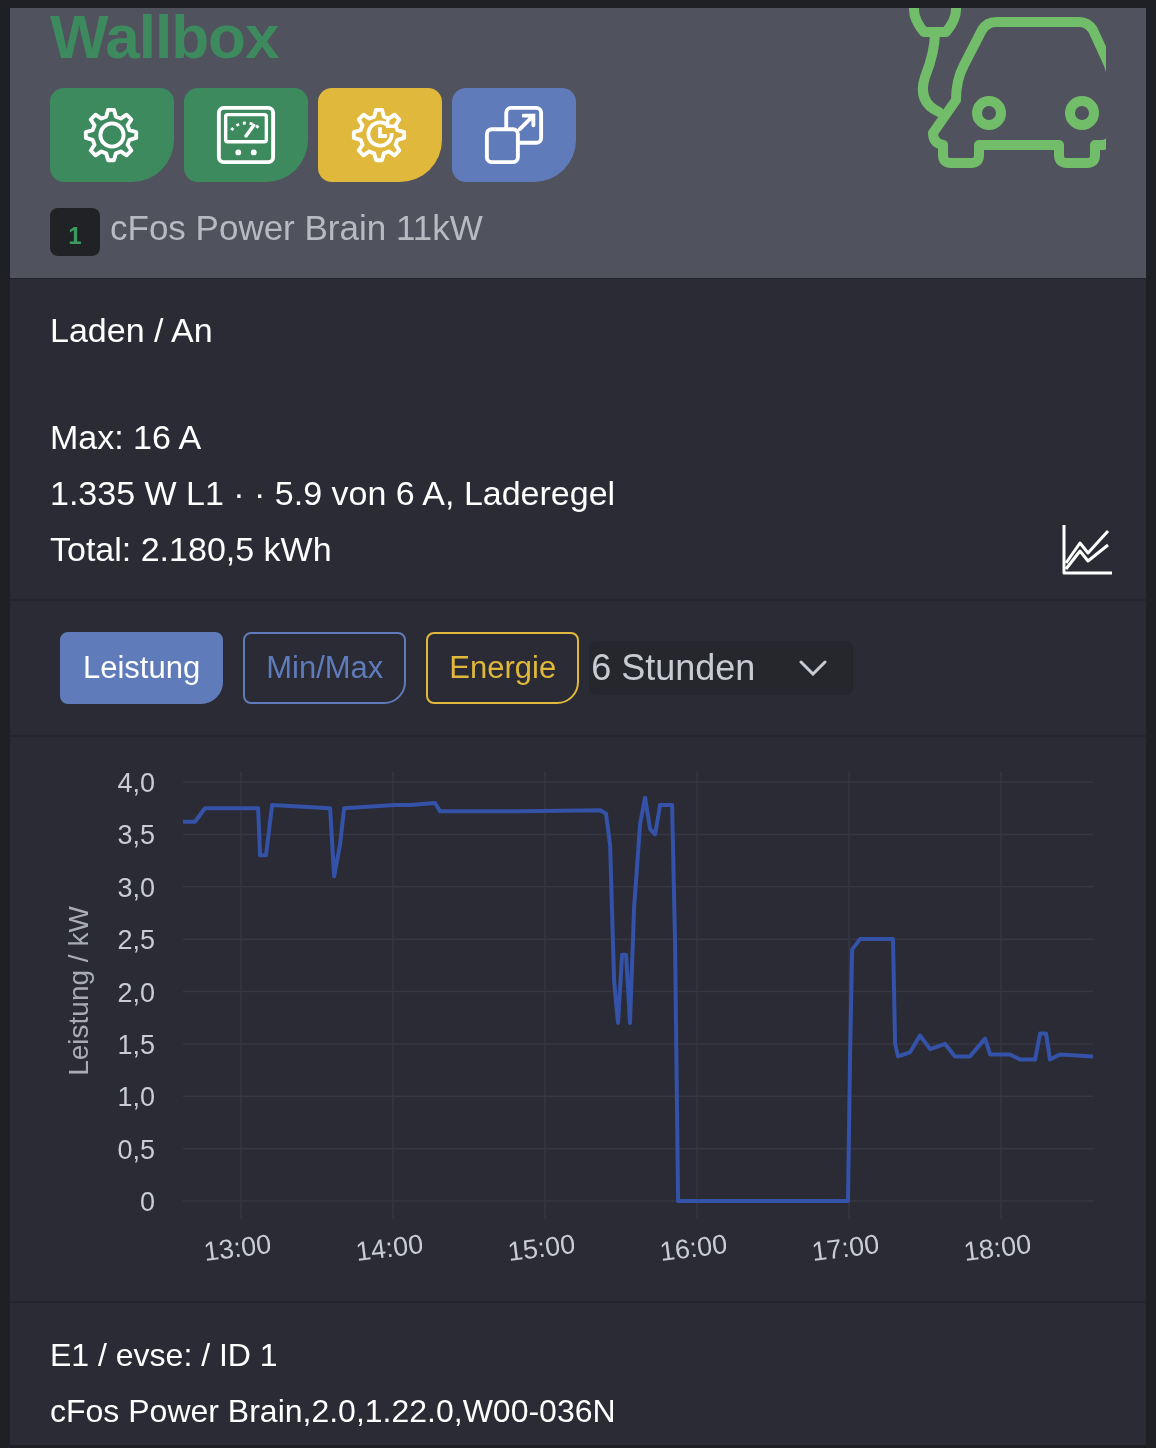 The width and height of the screenshot is (1156, 1448). What do you see at coordinates (136, 835) in the screenshot?
I see `y-tick-label: 3,5` at bounding box center [136, 835].